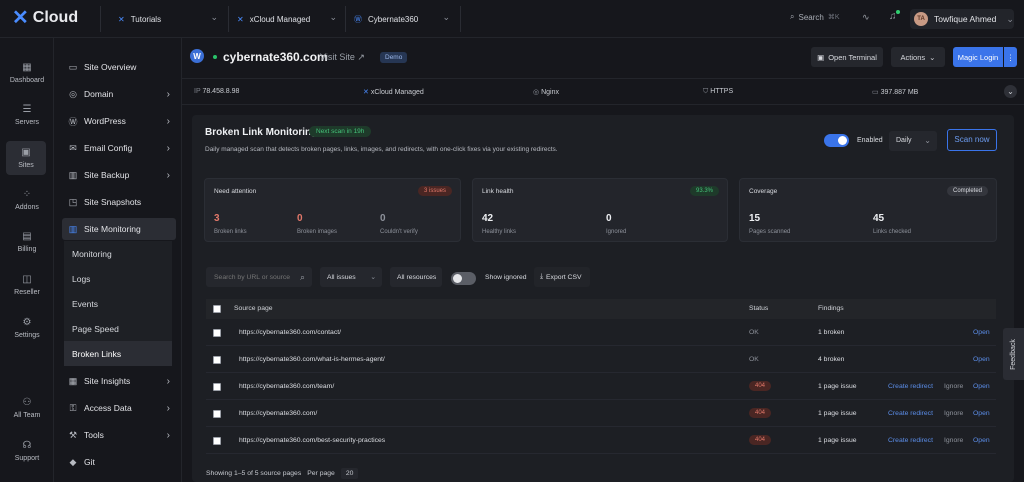 Image resolution: width=1024 pixels, height=482 pixels. What do you see at coordinates (217, 309) in the screenshot?
I see `select-all-checkbox` at bounding box center [217, 309].